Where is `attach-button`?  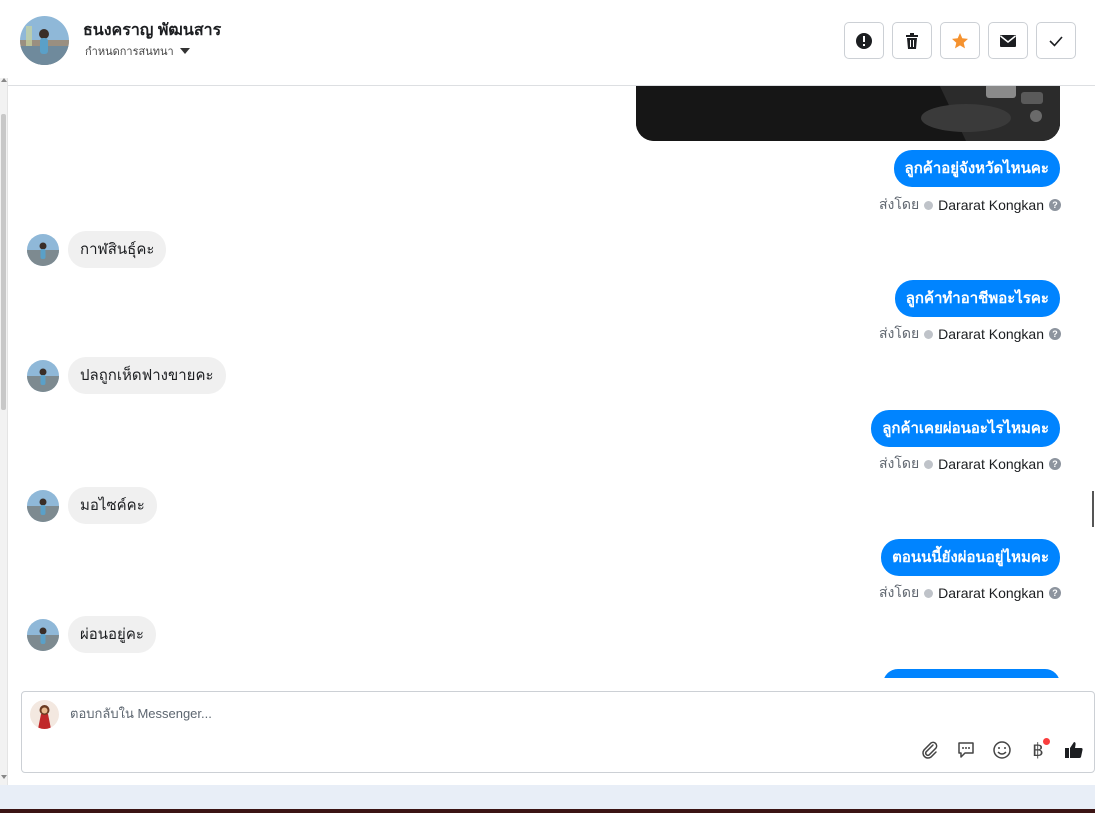
attach-button is located at coordinates (930, 750).